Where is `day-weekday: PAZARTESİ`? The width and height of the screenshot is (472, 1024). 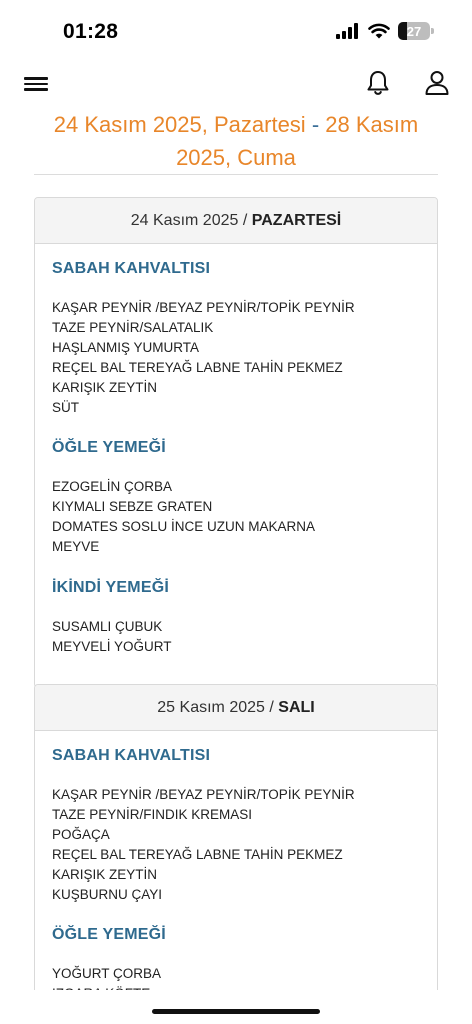 day-weekday: PAZARTESİ is located at coordinates (296, 220).